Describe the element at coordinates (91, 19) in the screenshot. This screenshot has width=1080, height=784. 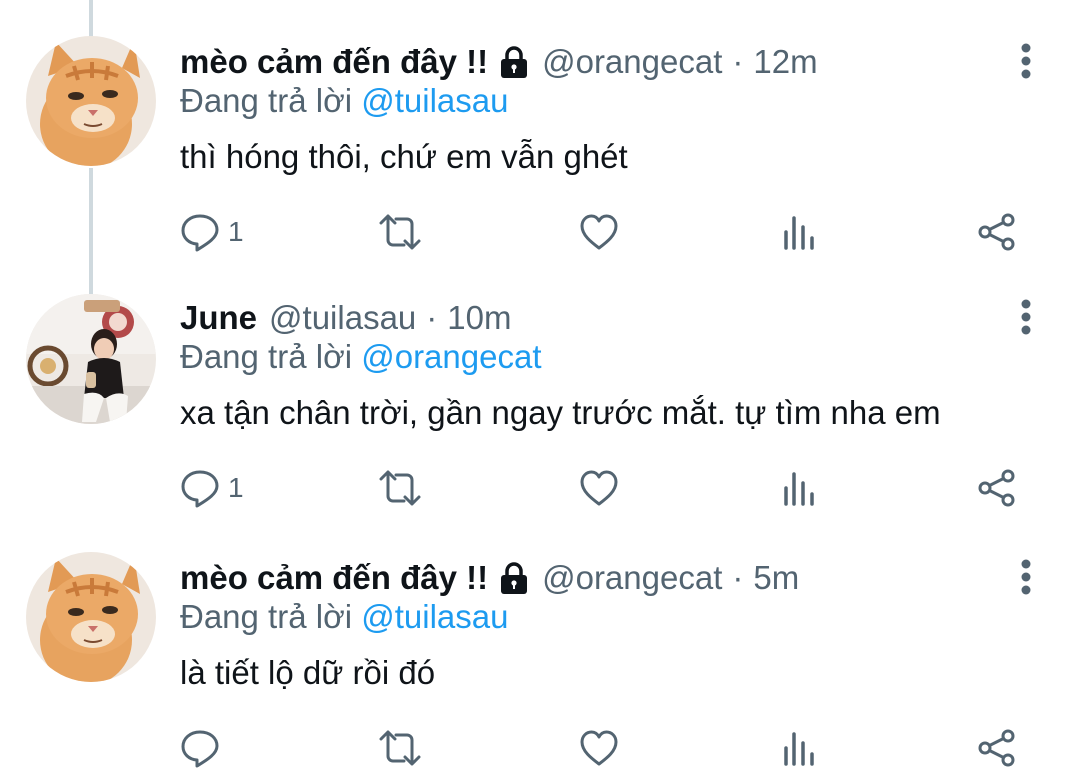
I see `thread-line` at that location.